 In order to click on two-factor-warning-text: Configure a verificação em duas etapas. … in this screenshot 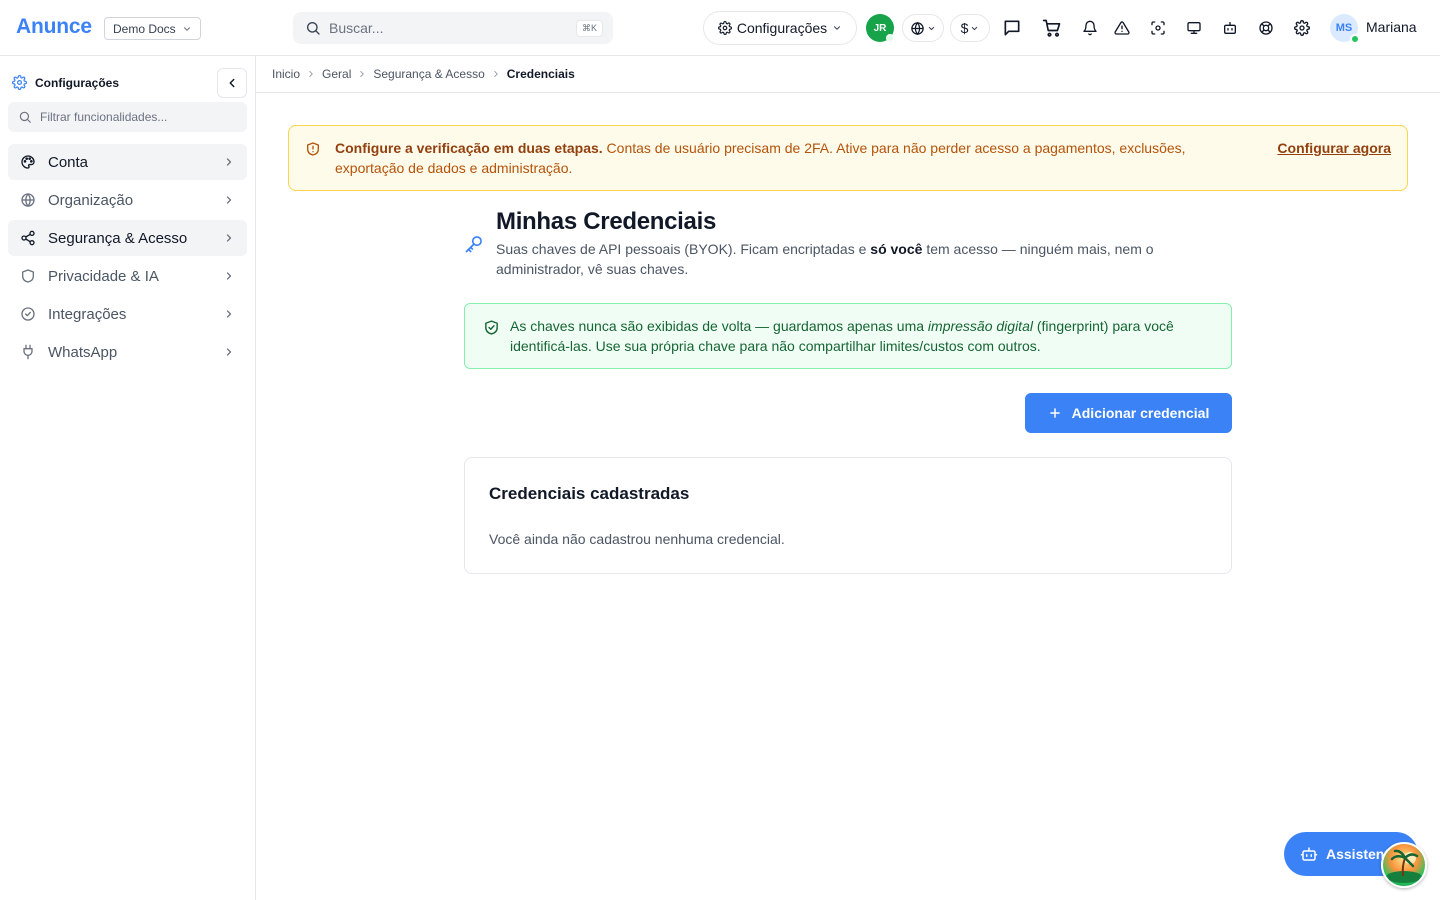, I will do `click(795, 164)`.